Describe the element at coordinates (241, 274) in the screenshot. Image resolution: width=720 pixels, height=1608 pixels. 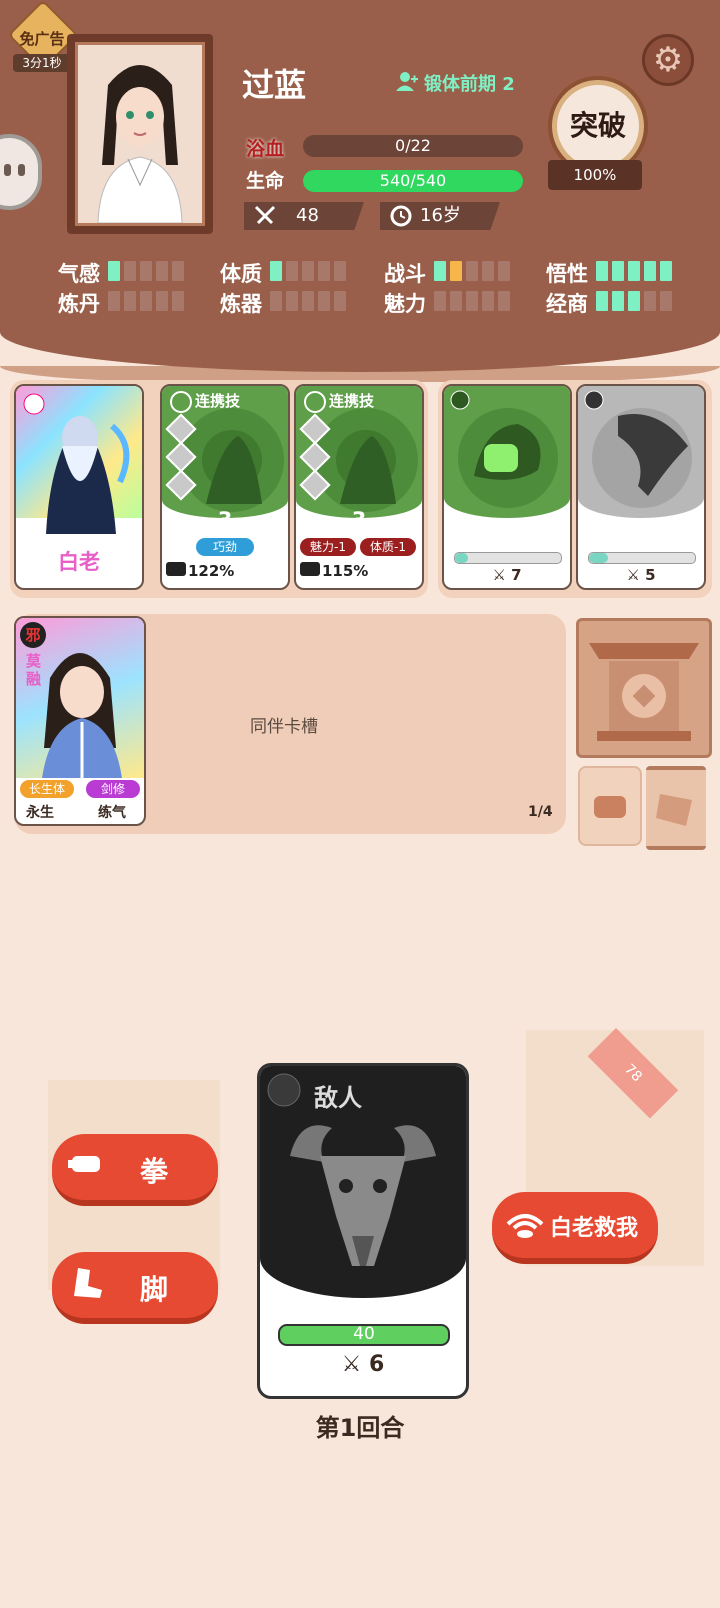
I see `attribute-label: 体质` at that location.